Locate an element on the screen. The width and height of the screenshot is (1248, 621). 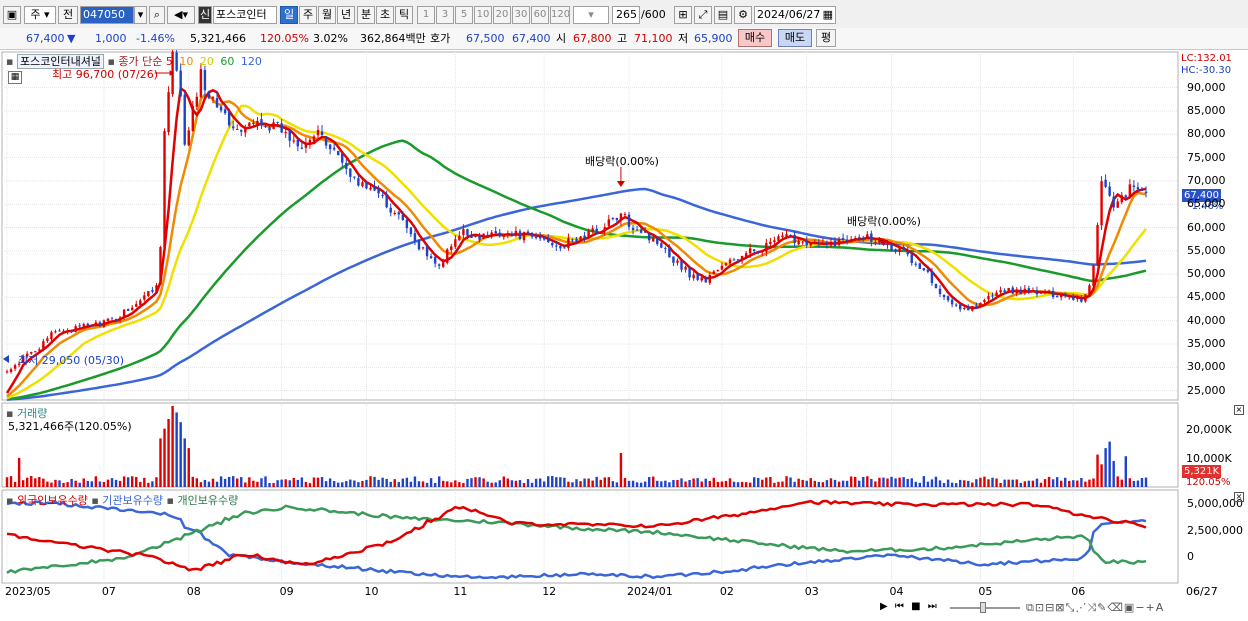
gear-icon: ⚙ is located at coordinates (743, 15).